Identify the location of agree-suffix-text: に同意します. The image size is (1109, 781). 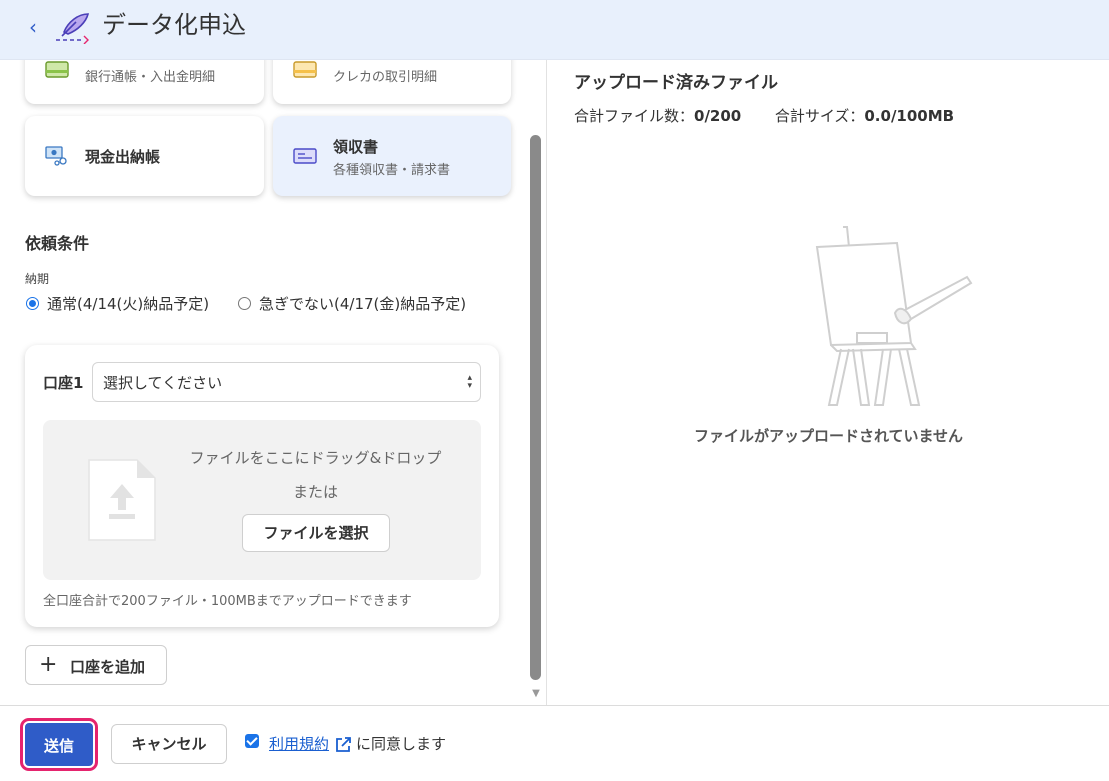
(401, 744).